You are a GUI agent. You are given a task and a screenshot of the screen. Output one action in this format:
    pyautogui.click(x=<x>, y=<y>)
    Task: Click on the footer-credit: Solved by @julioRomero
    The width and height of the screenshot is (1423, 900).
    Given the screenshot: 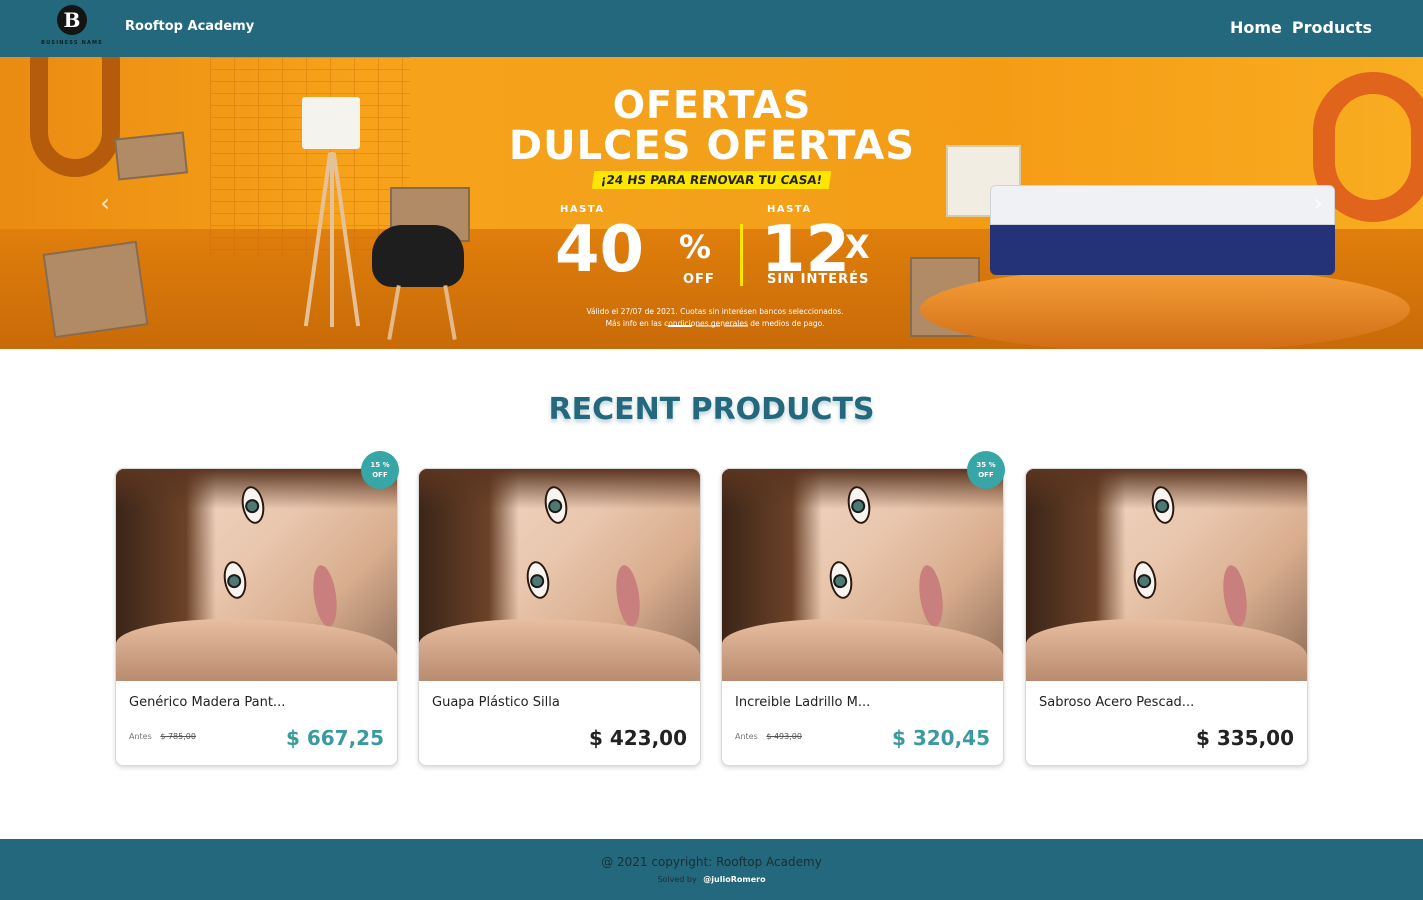 What is the action you would take?
    pyautogui.click(x=711, y=879)
    